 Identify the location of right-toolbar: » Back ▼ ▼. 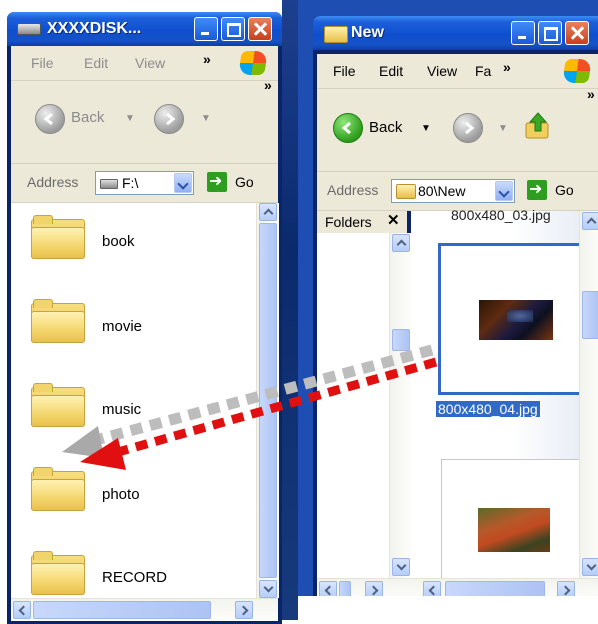
(457, 129).